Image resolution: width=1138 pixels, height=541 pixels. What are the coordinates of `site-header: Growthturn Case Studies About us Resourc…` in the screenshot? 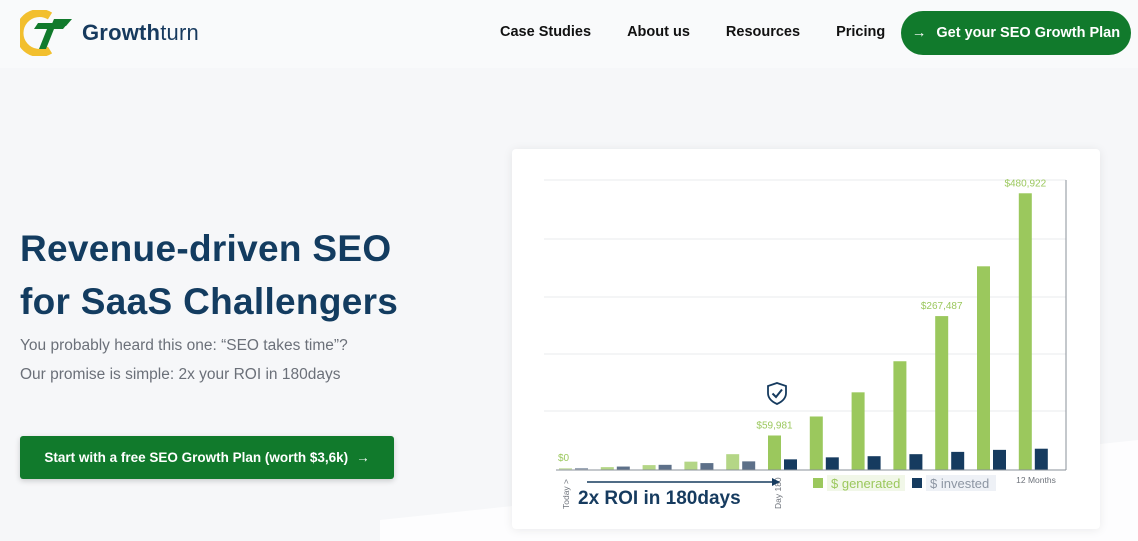 It's located at (569, 34).